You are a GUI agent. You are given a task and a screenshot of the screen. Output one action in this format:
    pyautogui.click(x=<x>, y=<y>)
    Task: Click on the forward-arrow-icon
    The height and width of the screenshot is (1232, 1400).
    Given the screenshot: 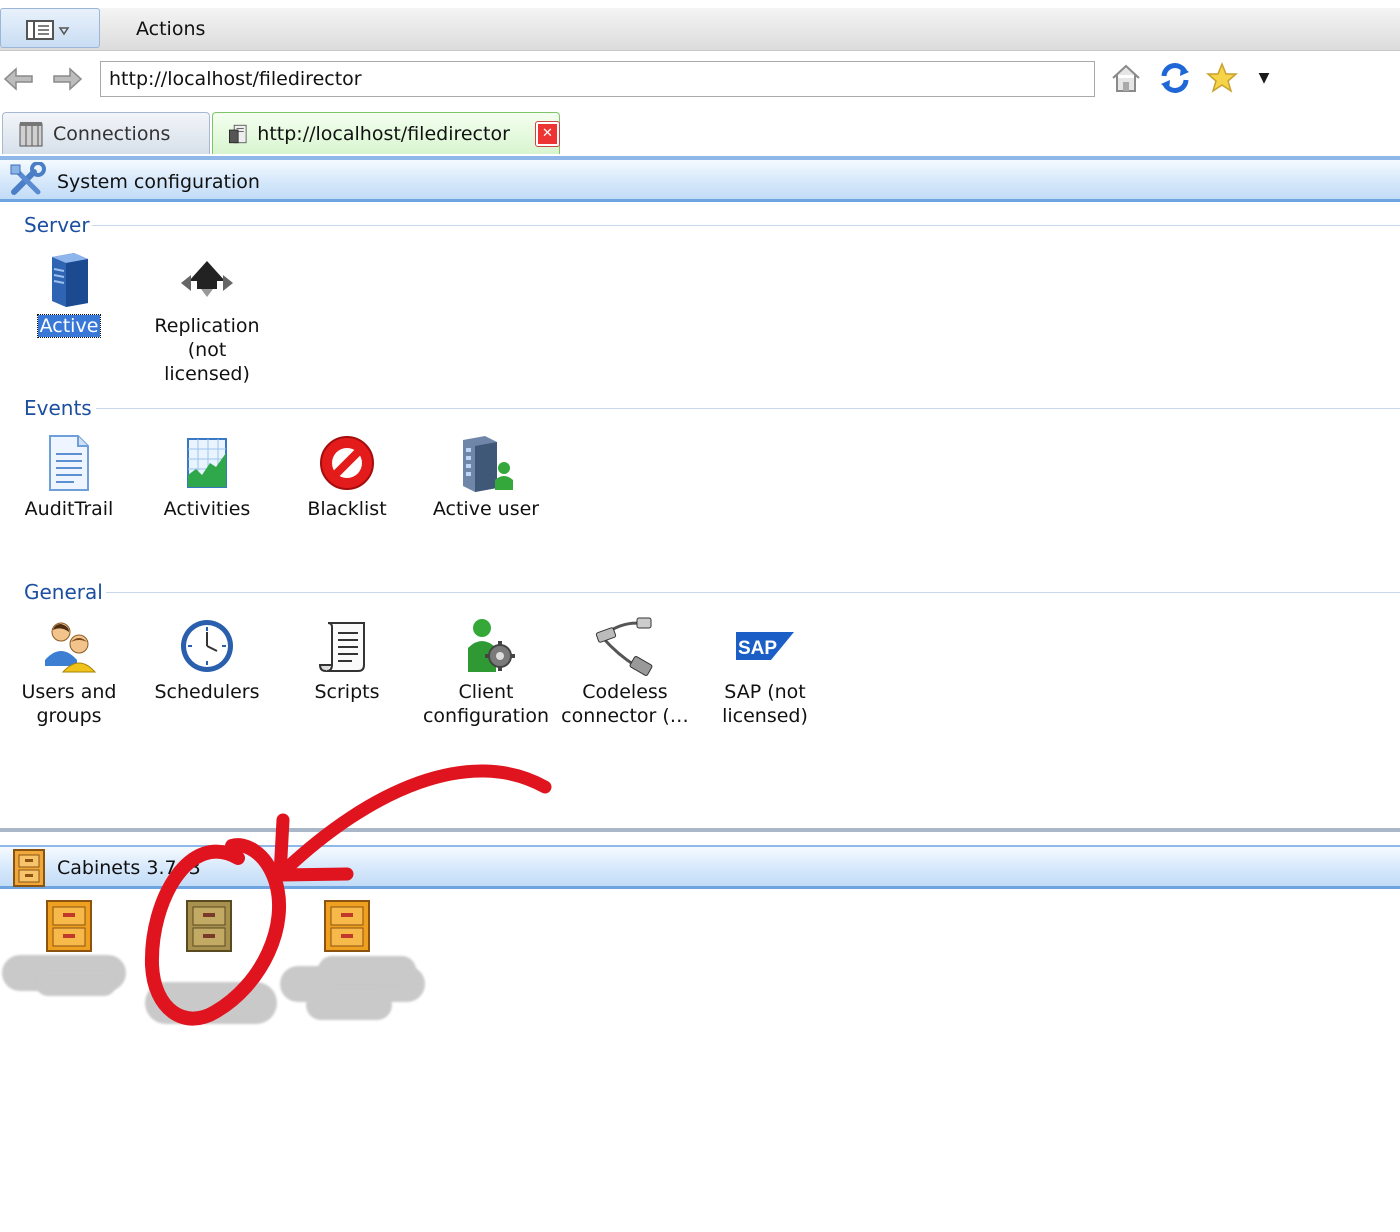 What is the action you would take?
    pyautogui.click(x=67, y=79)
    